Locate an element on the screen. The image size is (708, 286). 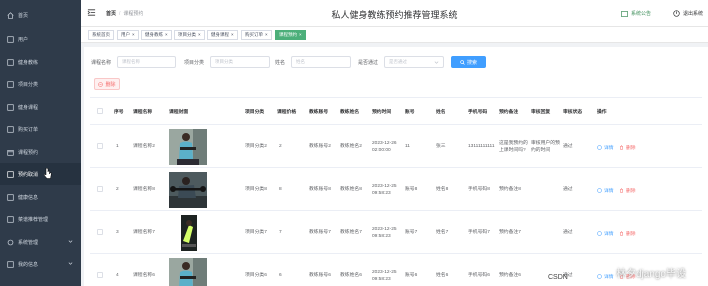
cell-name: 姓名8 is located at coordinates (442, 189).